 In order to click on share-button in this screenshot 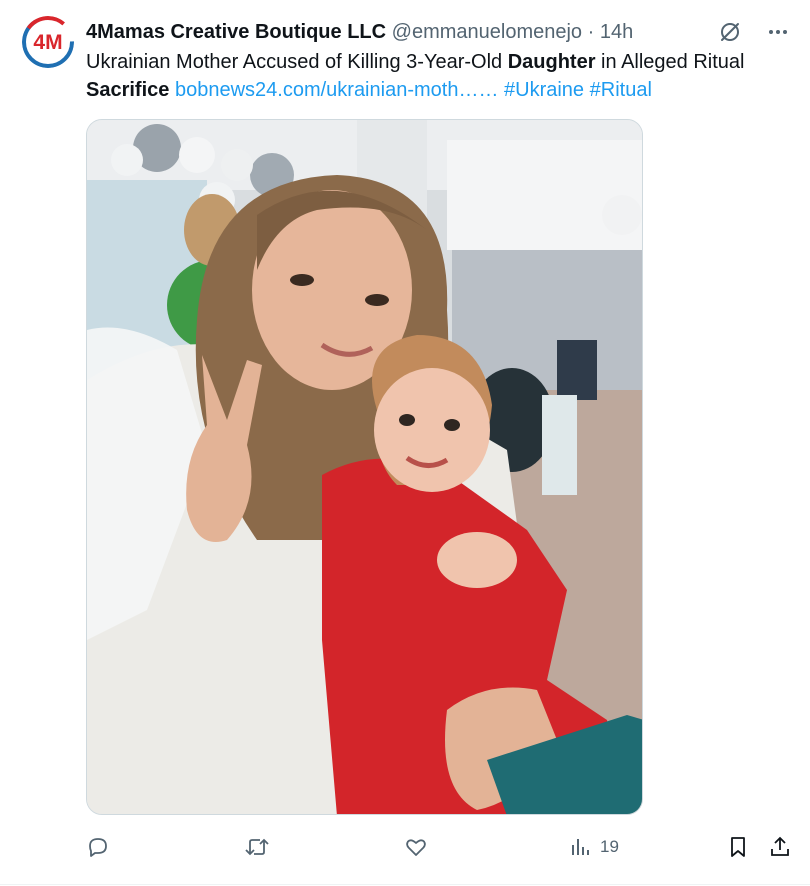, I will do `click(780, 847)`.